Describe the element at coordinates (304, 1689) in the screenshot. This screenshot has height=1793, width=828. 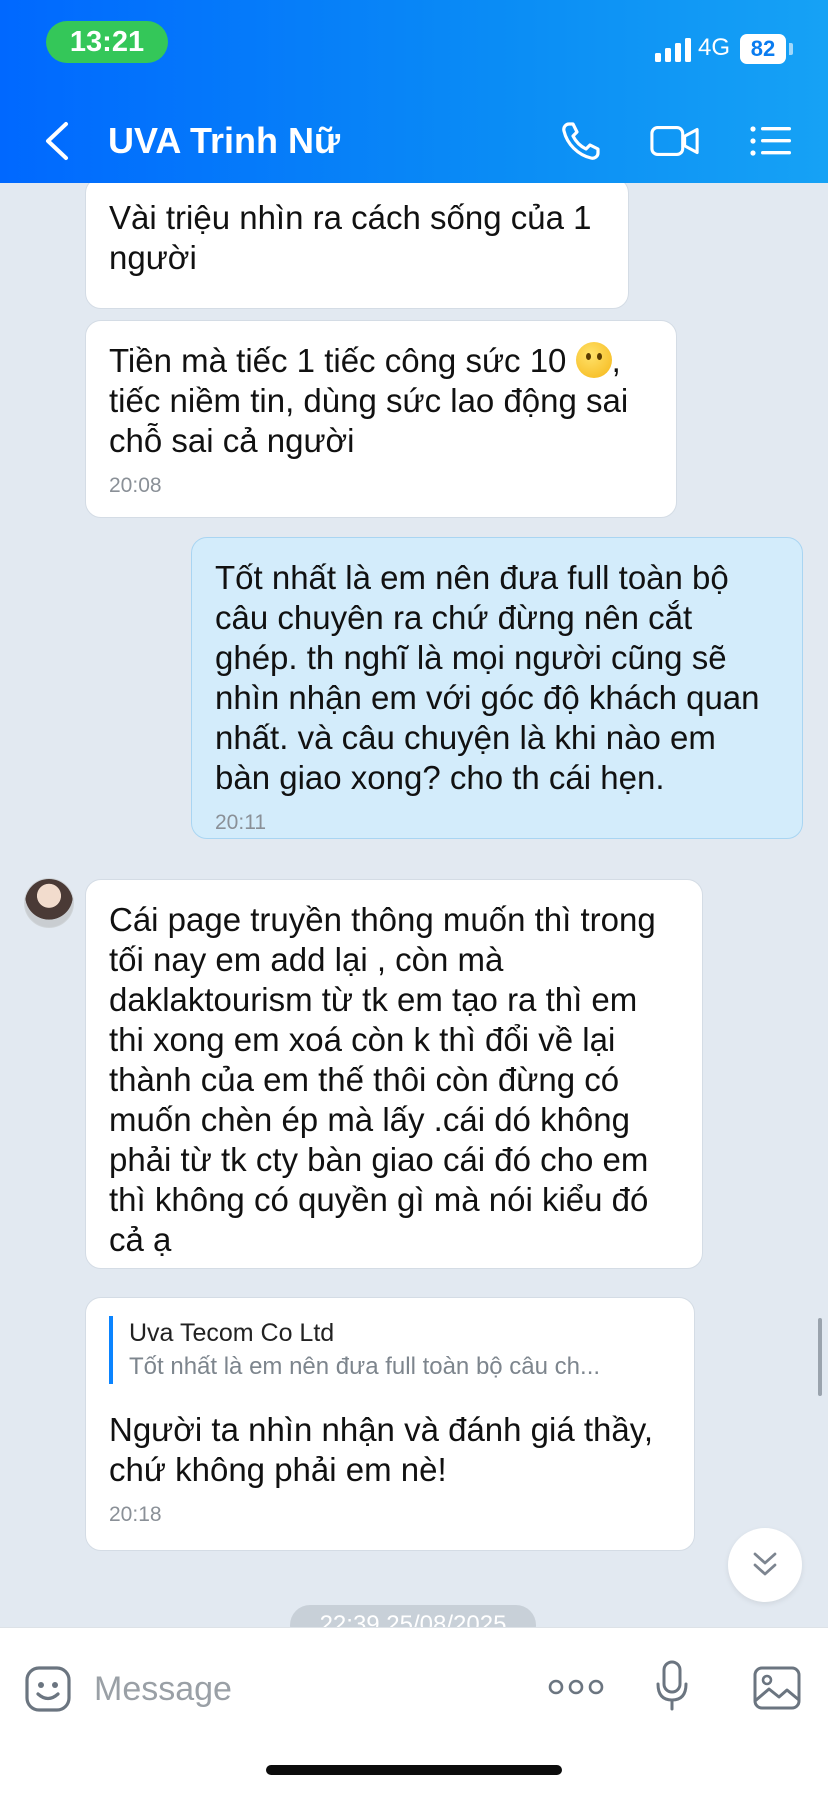
I see `message-input` at that location.